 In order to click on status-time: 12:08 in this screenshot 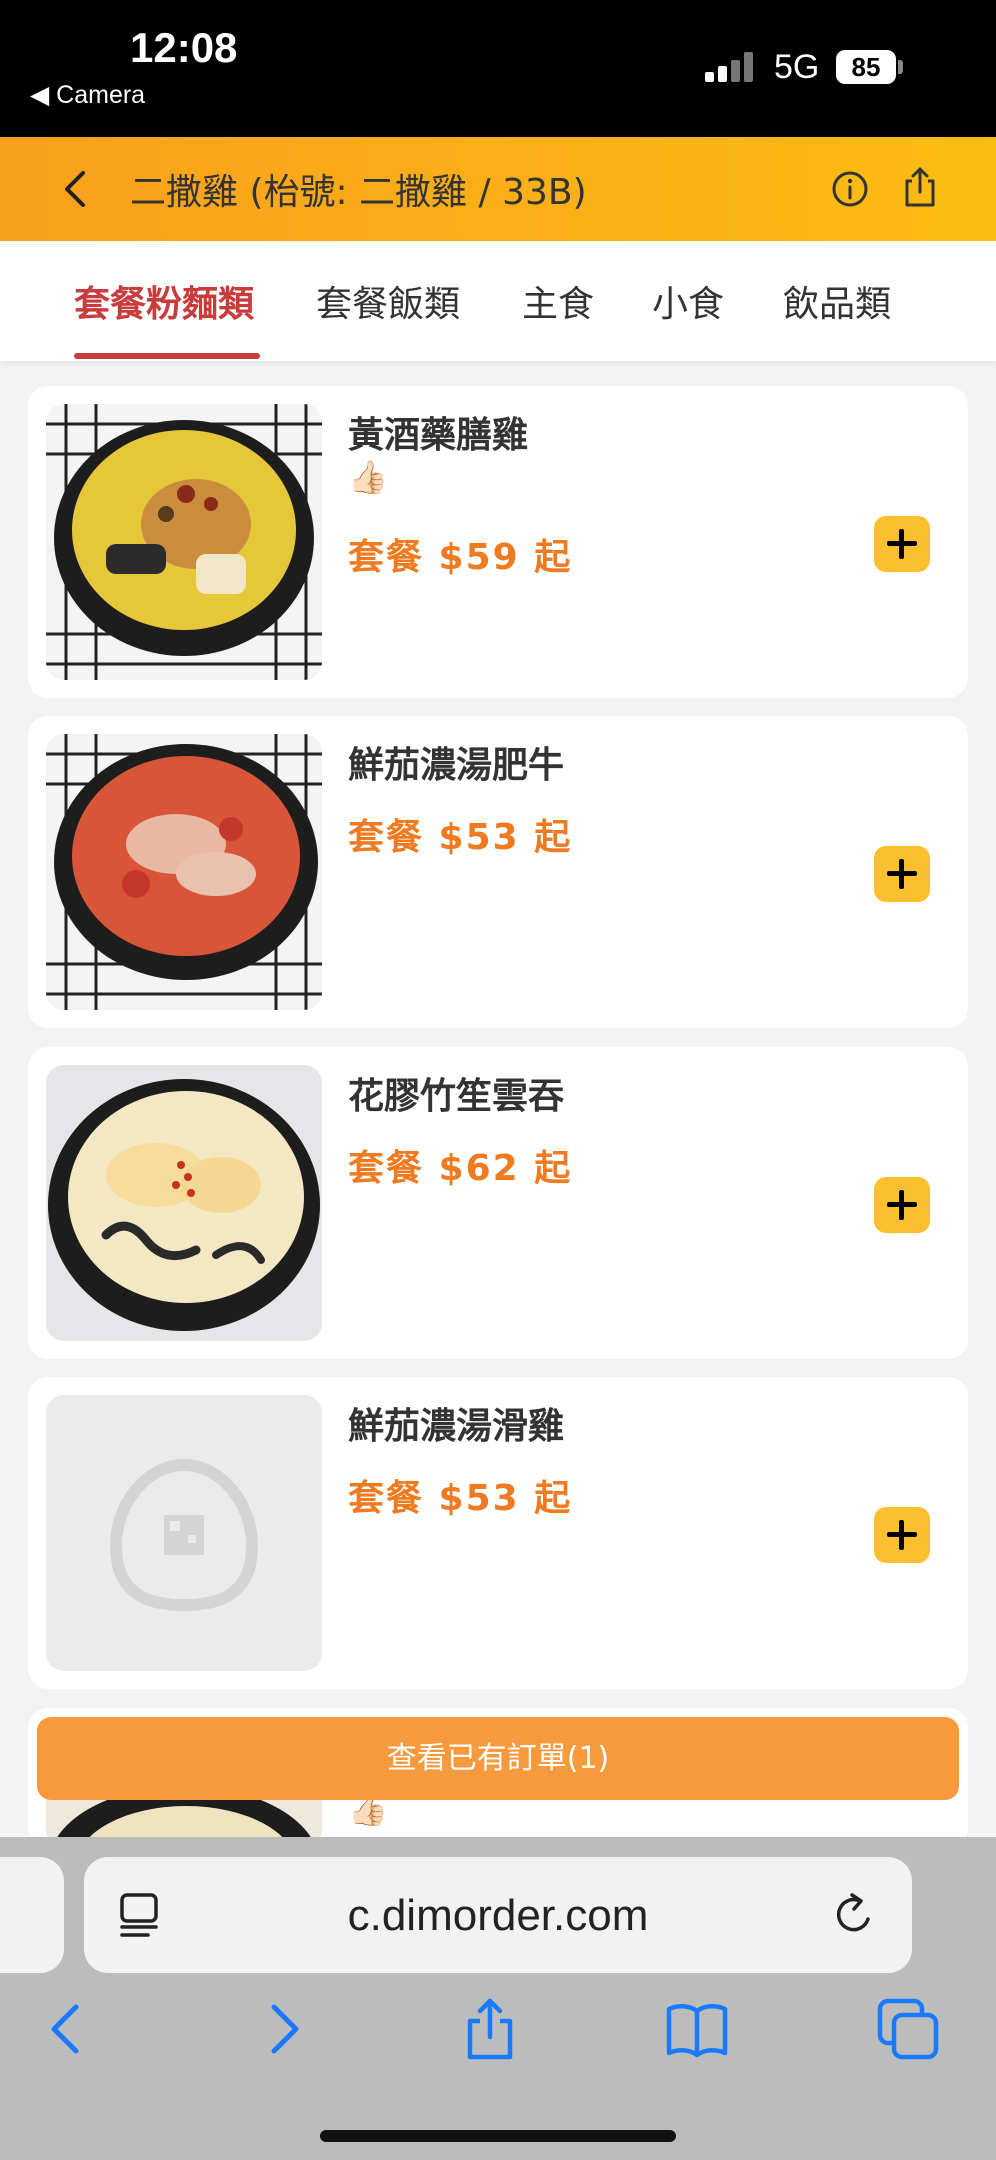, I will do `click(184, 47)`.